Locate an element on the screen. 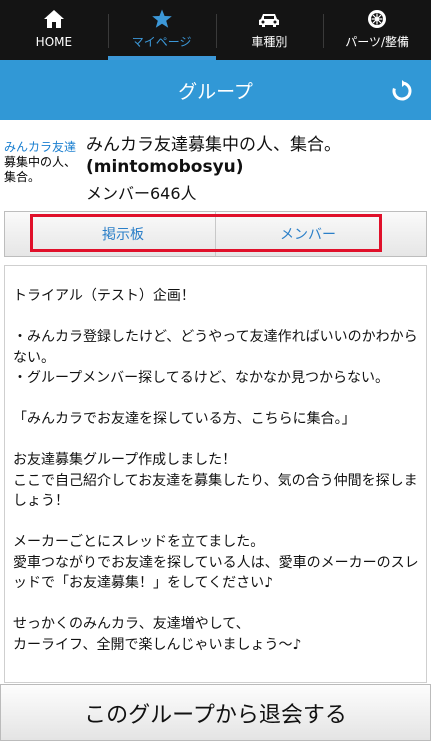 The width and height of the screenshot is (431, 741). nav-parts-label: パーツ/整備 is located at coordinates (377, 42).